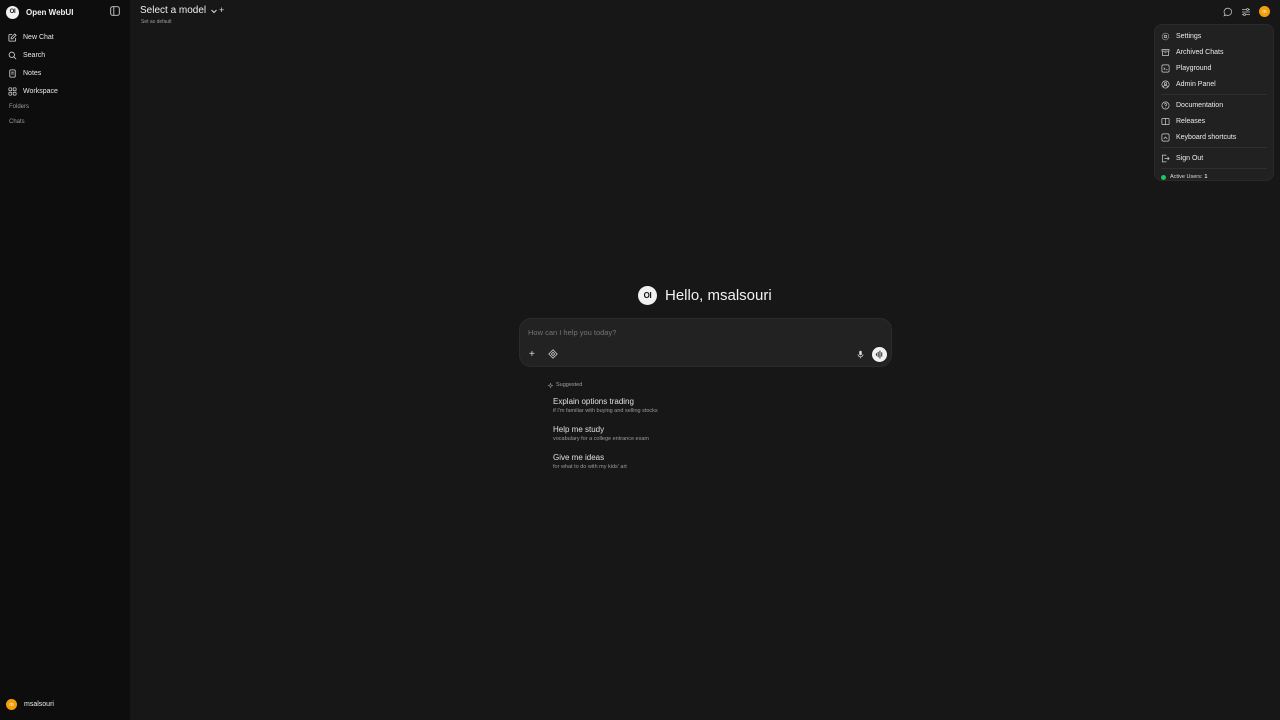 The height and width of the screenshot is (720, 1280). Describe the element at coordinates (1214, 121) in the screenshot. I see `menu-item-releases: Releases` at that location.